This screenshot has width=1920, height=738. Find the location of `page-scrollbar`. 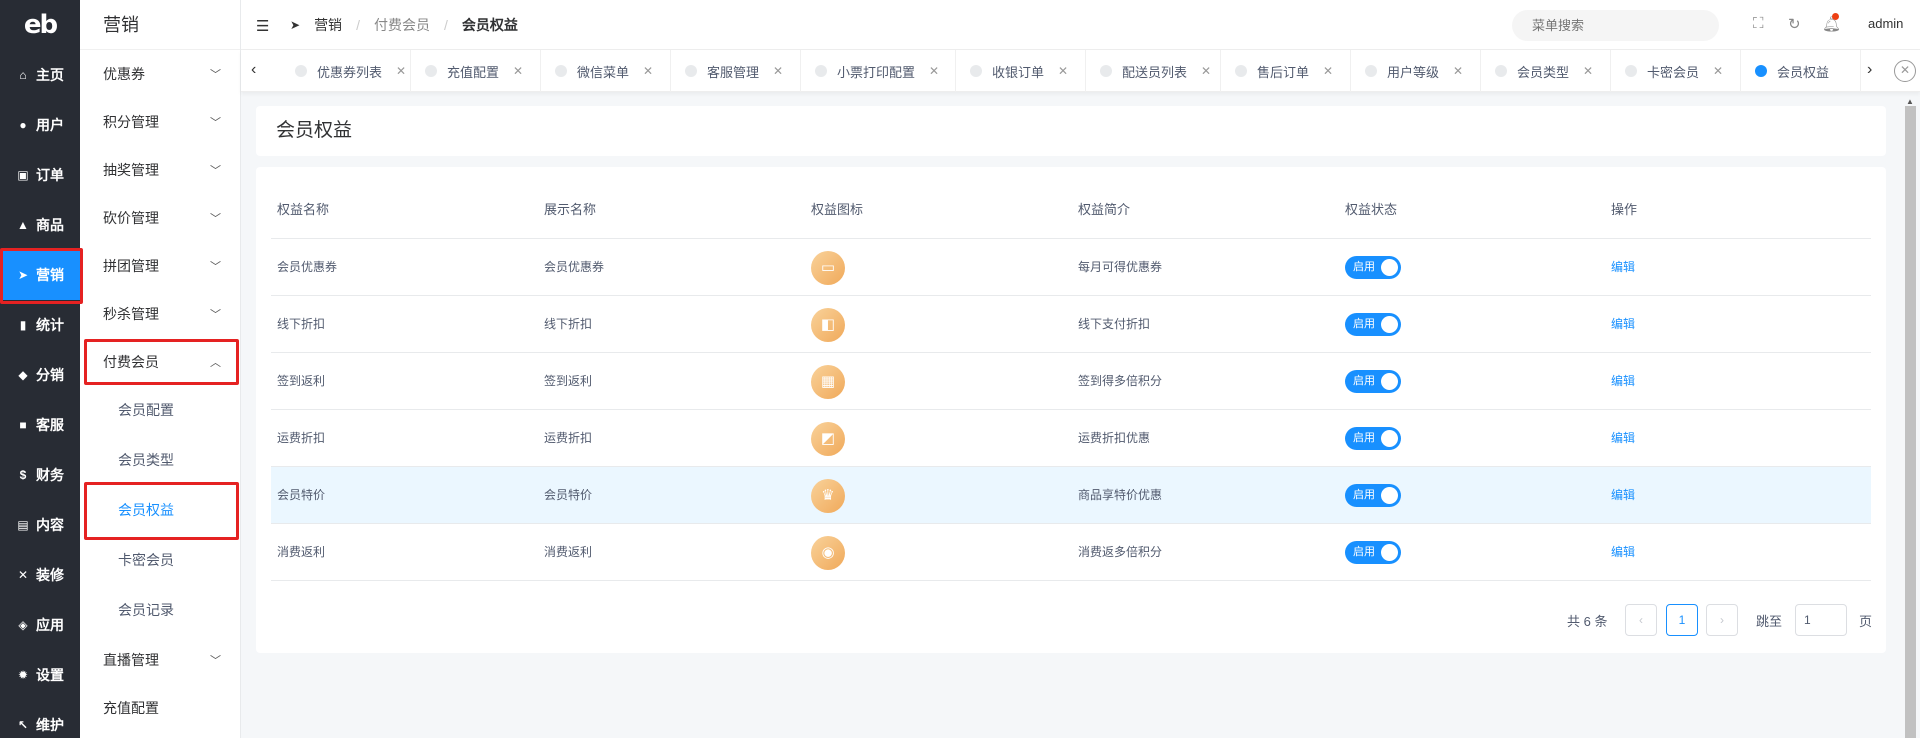

page-scrollbar is located at coordinates (1910, 422).